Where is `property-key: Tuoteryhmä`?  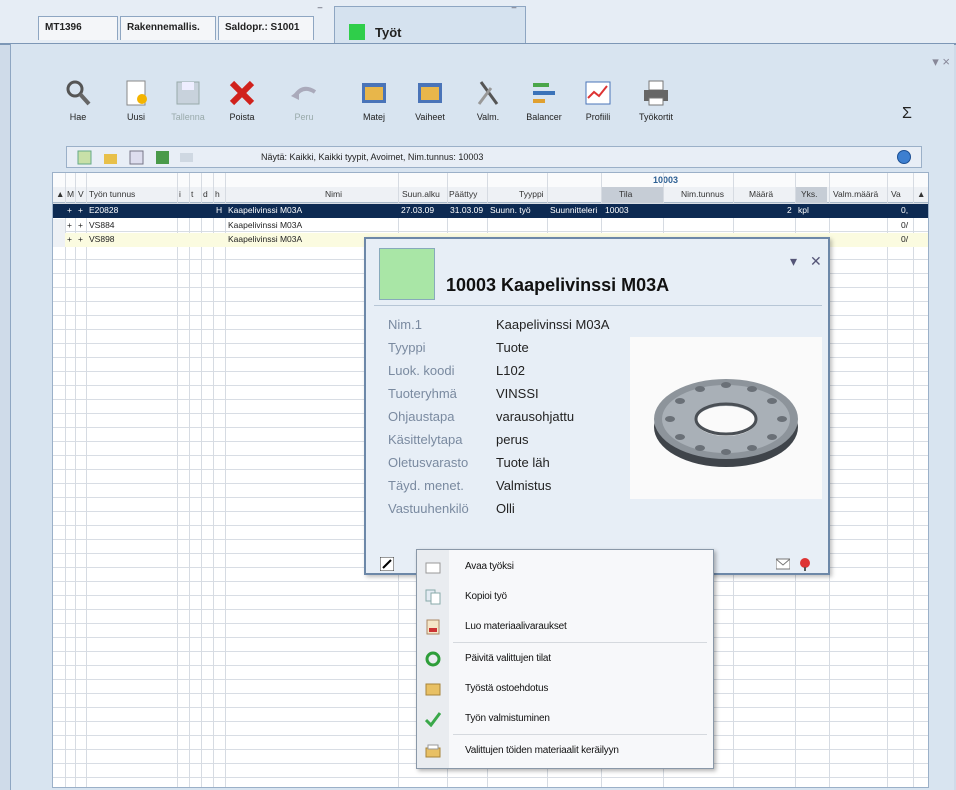 property-key: Tuoteryhmä is located at coordinates (422, 393).